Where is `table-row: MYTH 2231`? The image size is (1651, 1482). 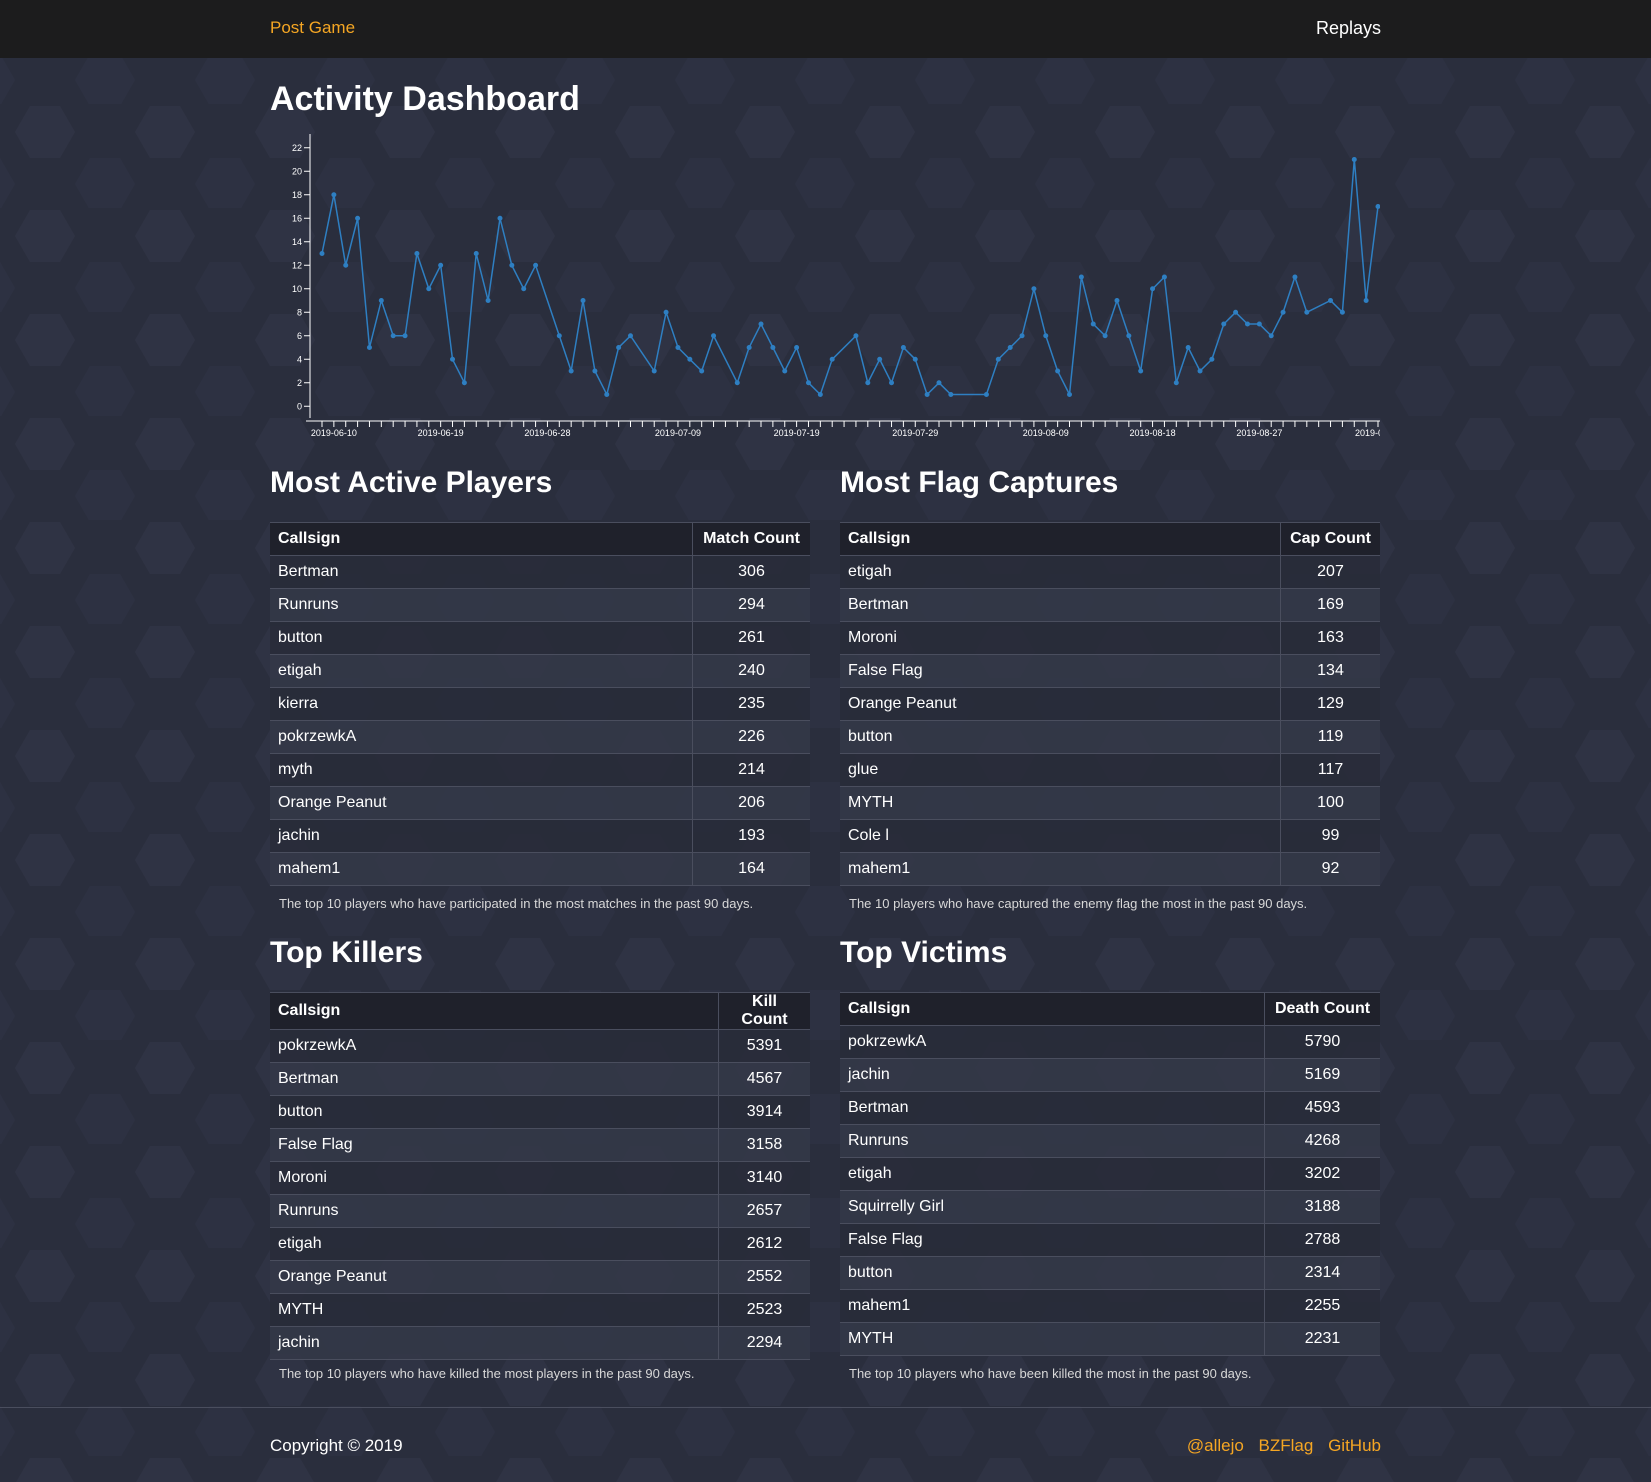 table-row: MYTH 2231 is located at coordinates (1110, 1339).